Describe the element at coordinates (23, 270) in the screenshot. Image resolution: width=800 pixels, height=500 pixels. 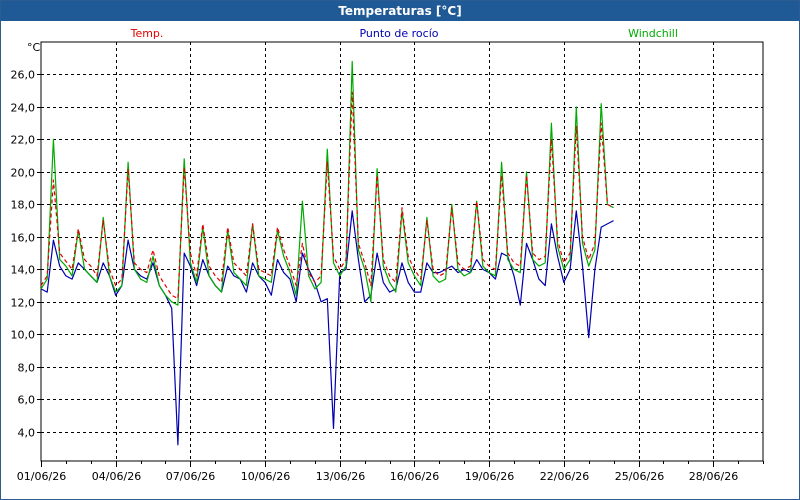
I see `y-tick-label: 14,0` at that location.